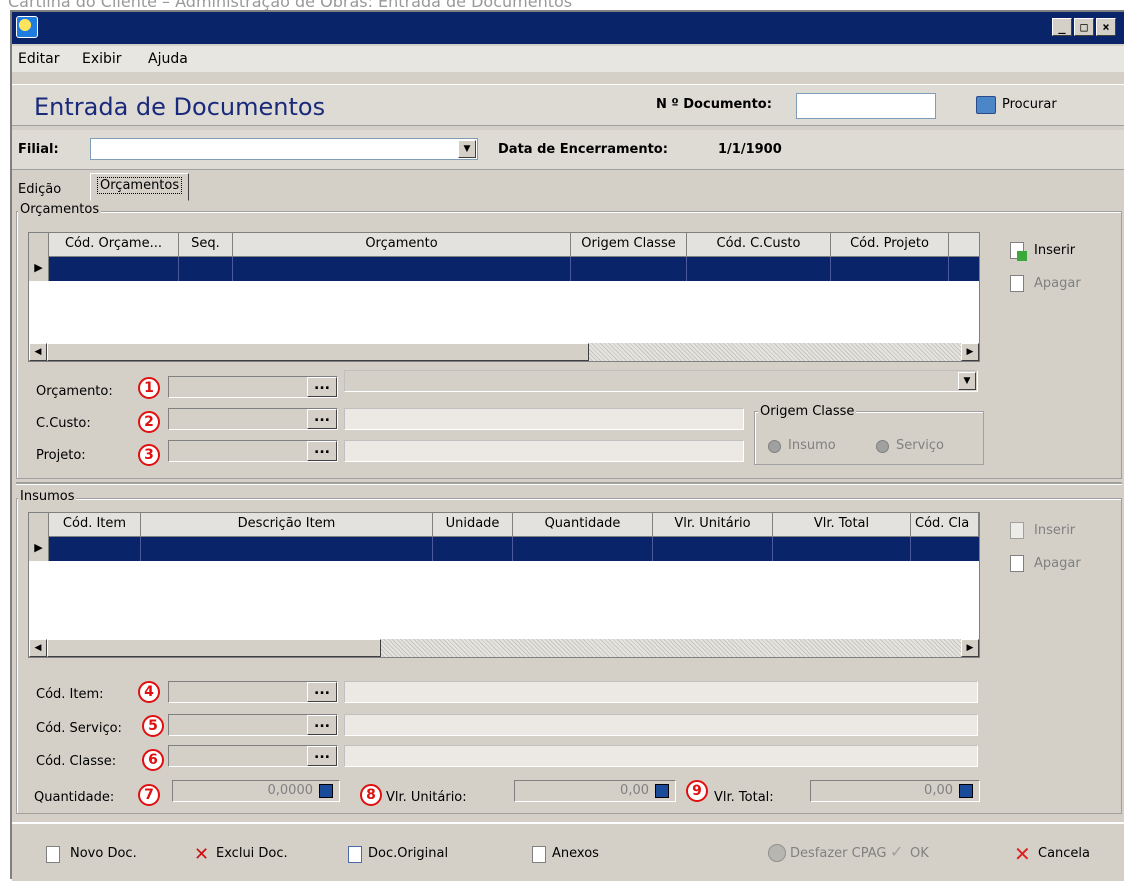 The height and width of the screenshot is (881, 1124). Describe the element at coordinates (38, 59) in the screenshot. I see `menu-editar: Editar` at that location.